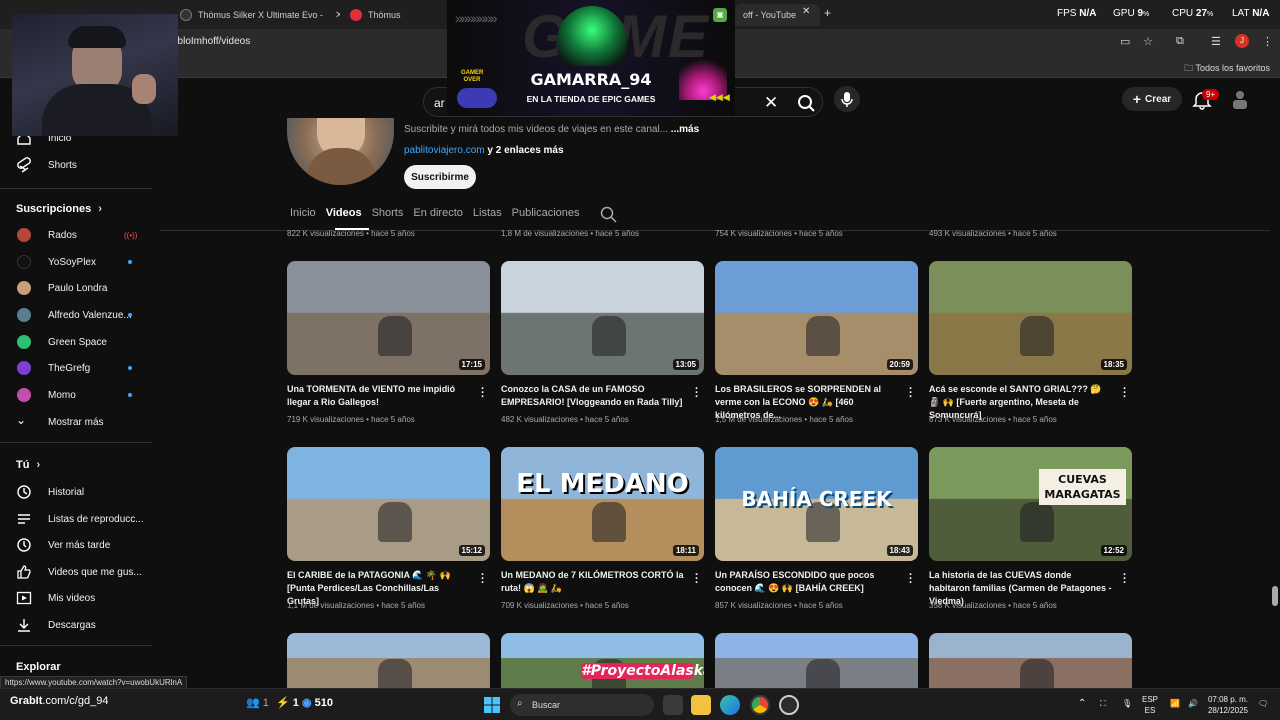 Image resolution: width=1280 pixels, height=720 pixels. I want to click on tab-shorts: Shorts, so click(388, 215).